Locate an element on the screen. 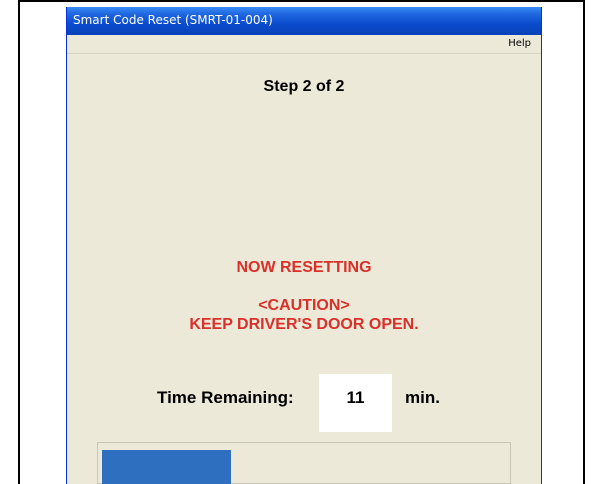  caution-message: KEEP DRIVER'S DOOR OPEN. is located at coordinates (304, 324).